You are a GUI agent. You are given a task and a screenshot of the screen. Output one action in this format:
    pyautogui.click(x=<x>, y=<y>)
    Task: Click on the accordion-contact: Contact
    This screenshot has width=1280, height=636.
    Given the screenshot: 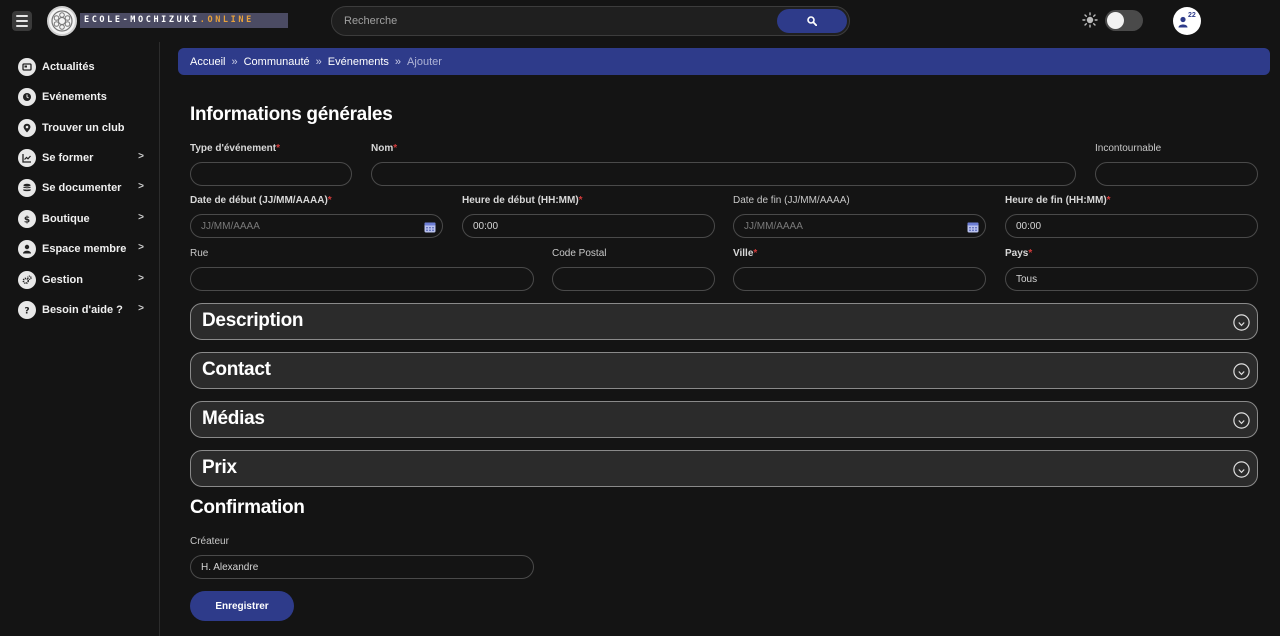 What is the action you would take?
    pyautogui.click(x=724, y=370)
    